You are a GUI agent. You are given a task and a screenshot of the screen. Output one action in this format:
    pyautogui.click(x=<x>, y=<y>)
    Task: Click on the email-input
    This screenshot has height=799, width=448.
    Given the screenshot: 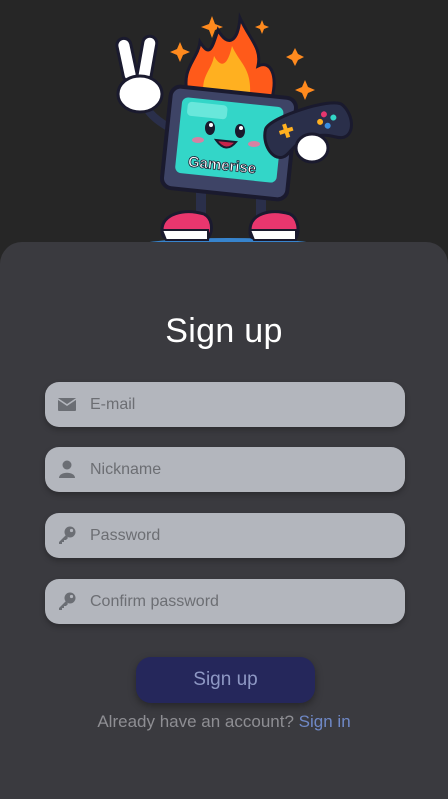 What is the action you would take?
    pyautogui.click(x=240, y=404)
    